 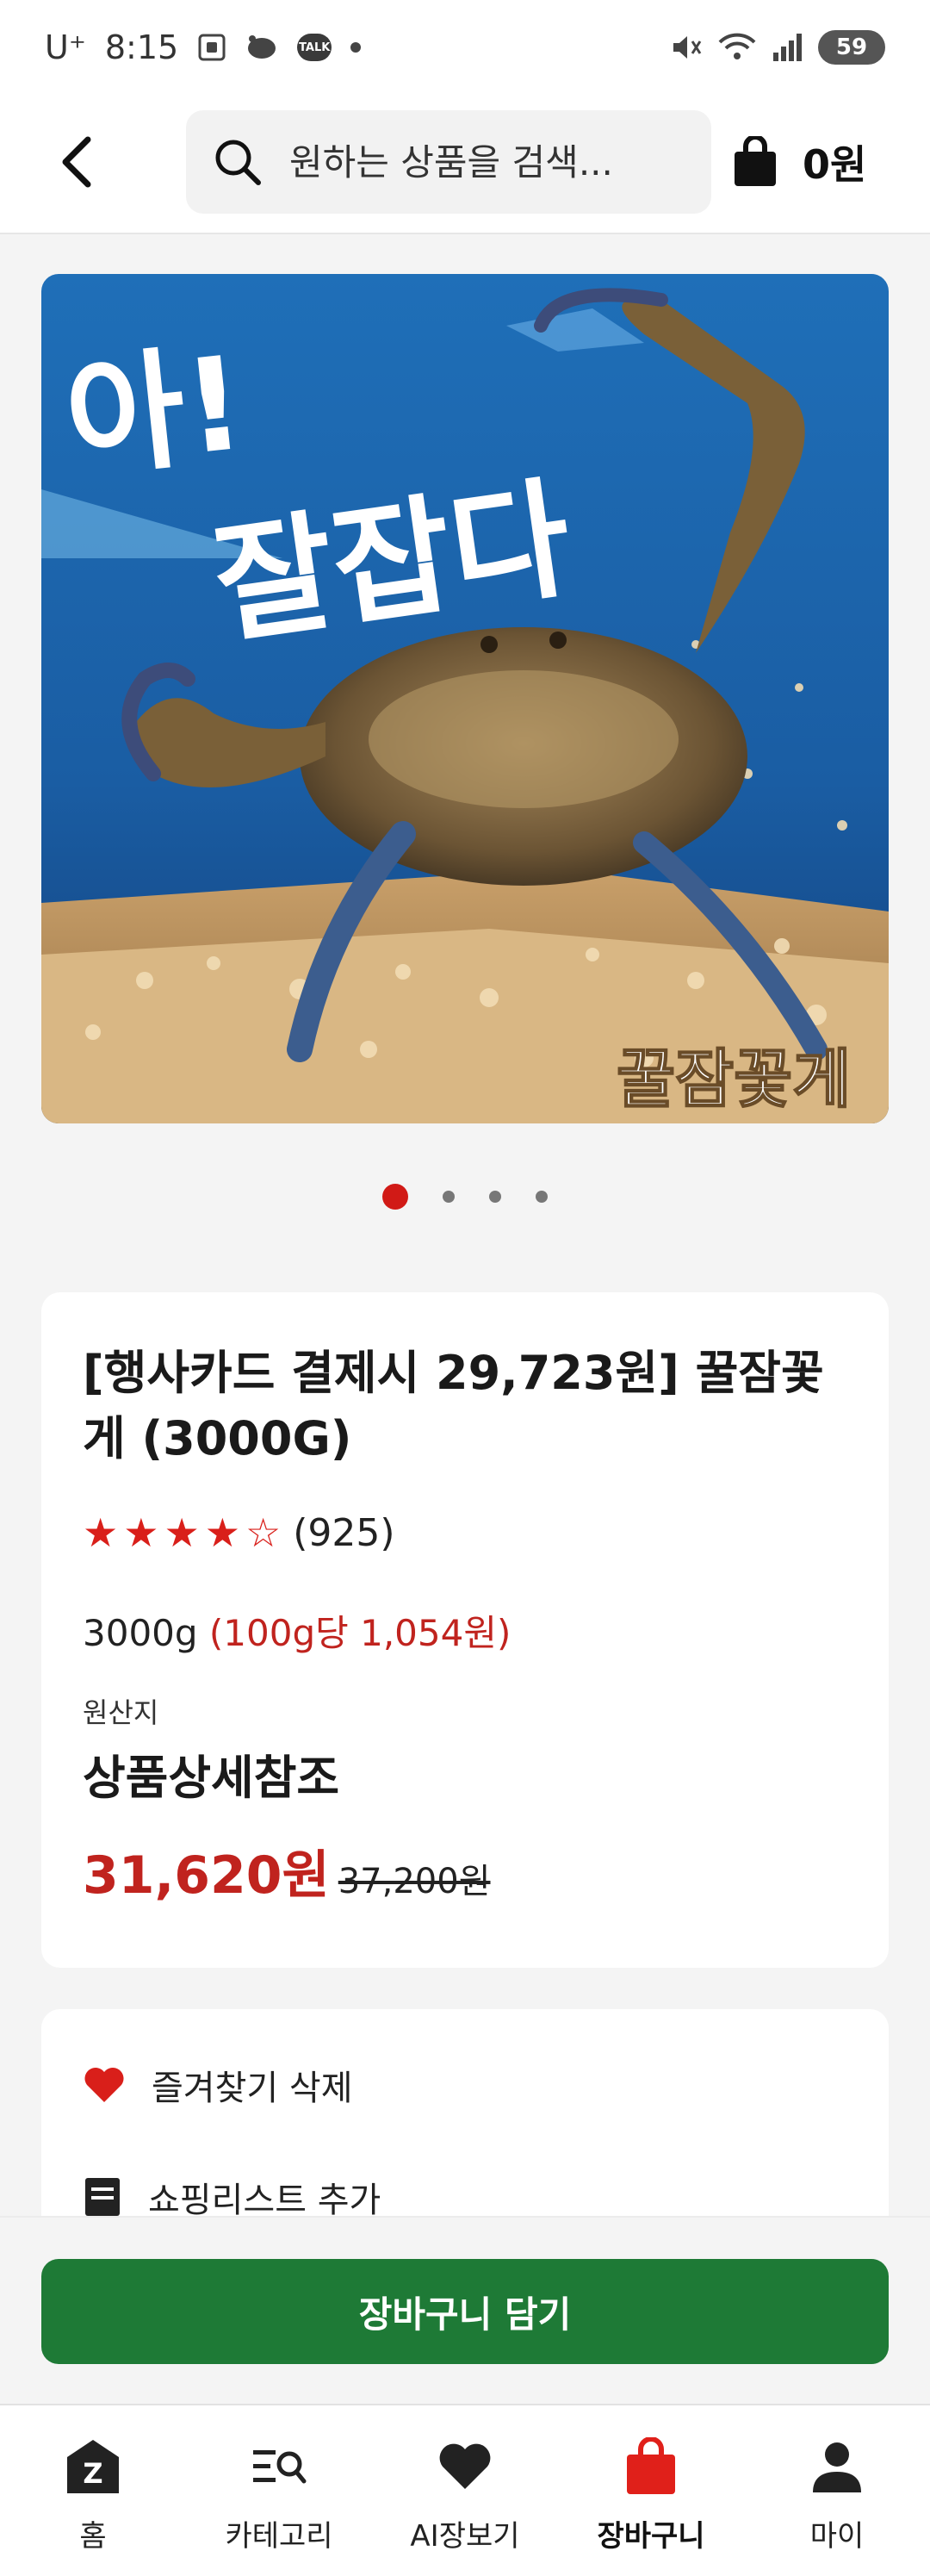 I want to click on list-icon, so click(x=103, y=2197).